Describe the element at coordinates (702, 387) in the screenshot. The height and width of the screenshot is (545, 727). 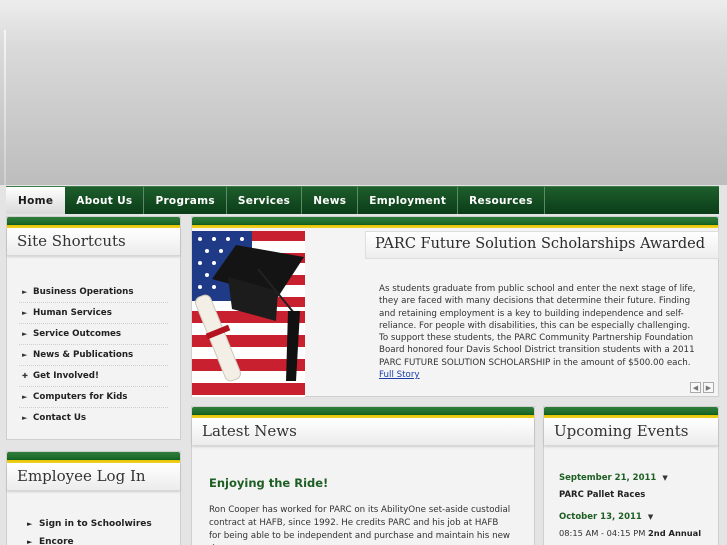
I see `feature-pager: ◀ ▶` at that location.